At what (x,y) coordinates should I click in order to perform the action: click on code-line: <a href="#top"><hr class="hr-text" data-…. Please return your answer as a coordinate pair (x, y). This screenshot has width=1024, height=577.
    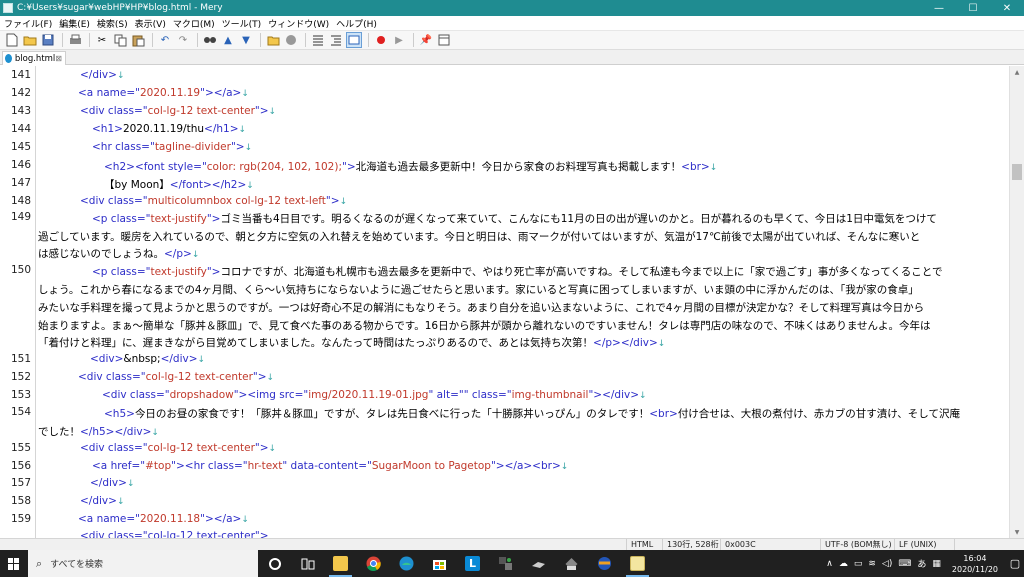
    Looking at the image, I should click on (330, 466).